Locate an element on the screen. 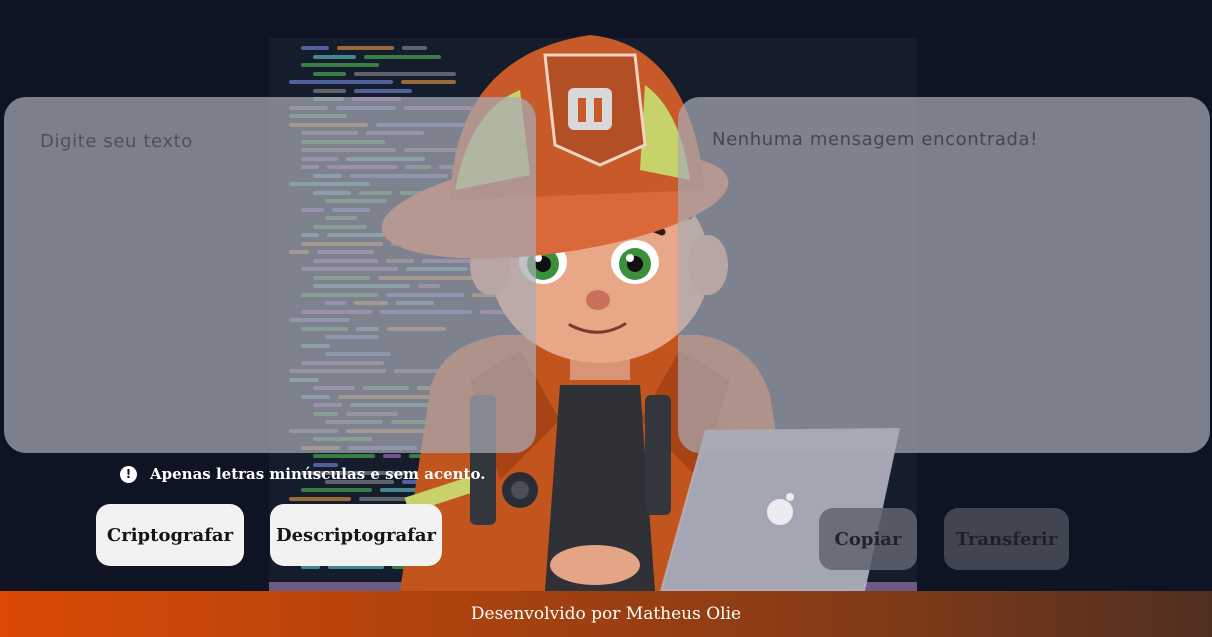  encrypt-button: Criptografar is located at coordinates (170, 535).